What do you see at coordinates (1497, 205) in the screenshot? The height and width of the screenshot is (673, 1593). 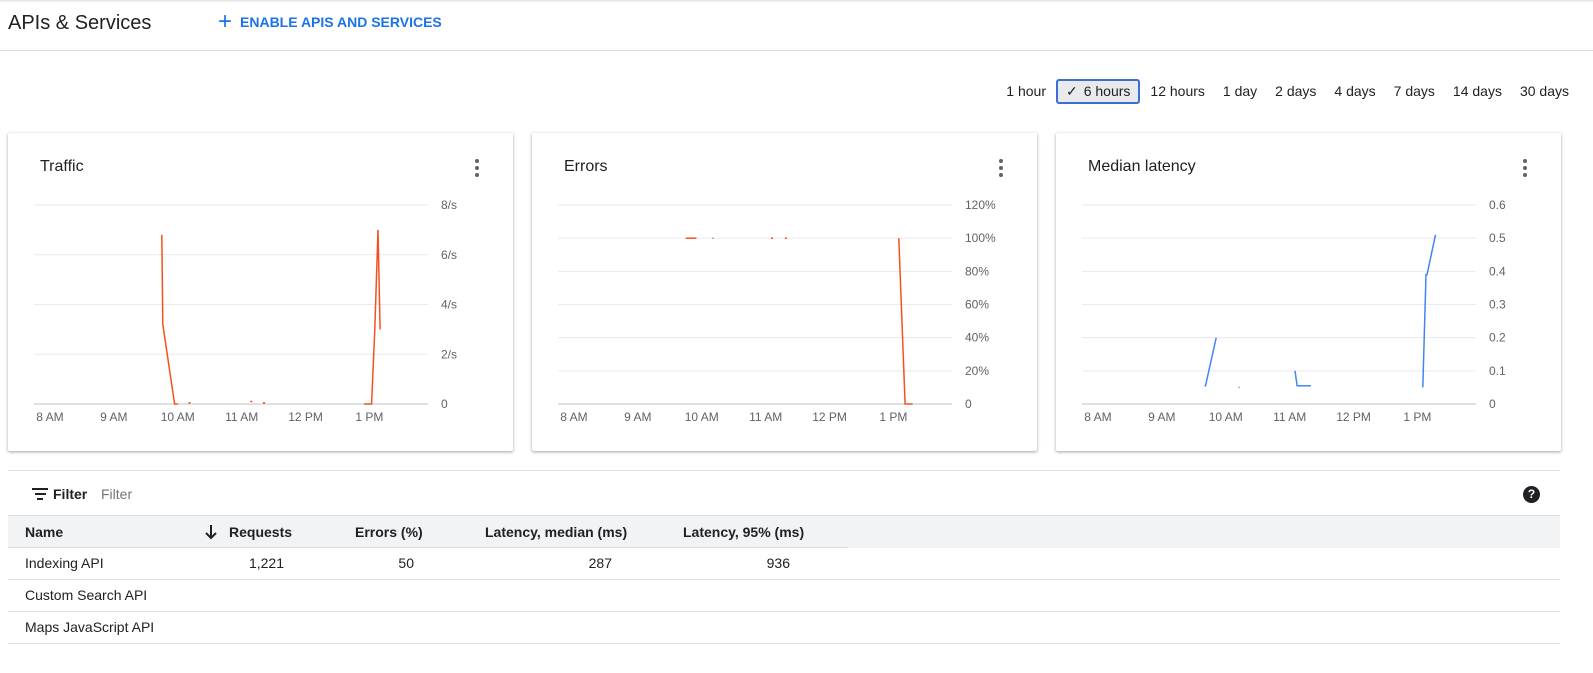 I see `y-tick-label: 0.6` at bounding box center [1497, 205].